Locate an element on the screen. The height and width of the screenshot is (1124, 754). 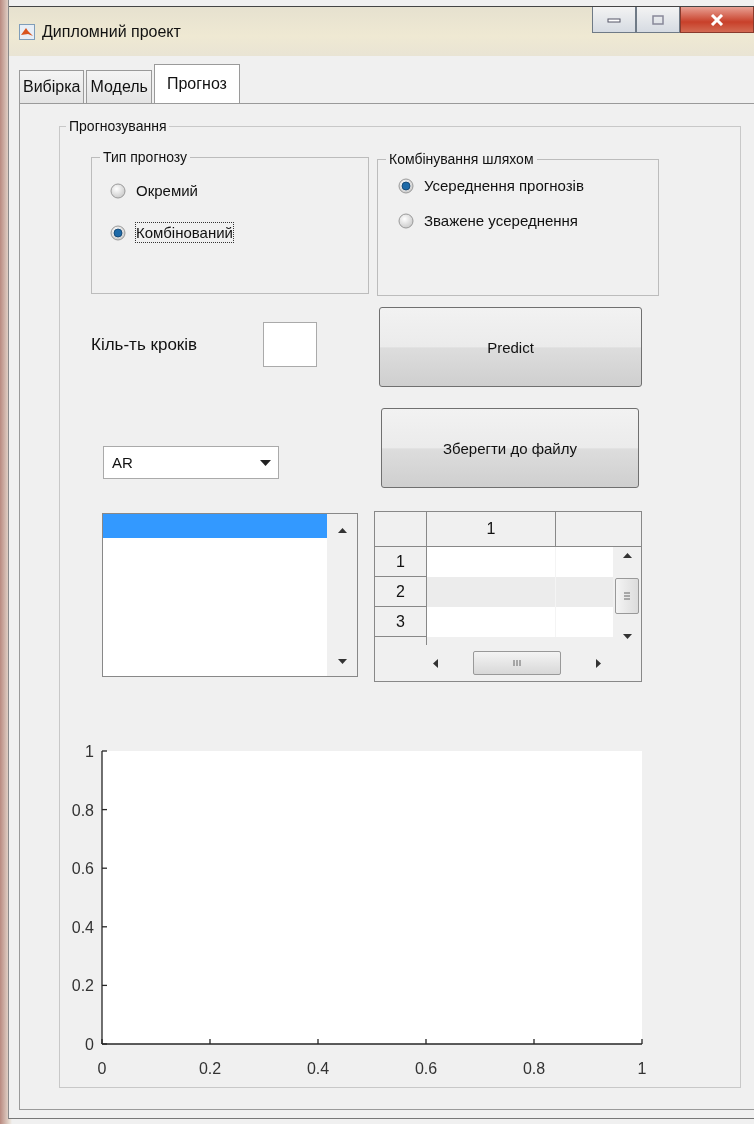
x-tick-label: 0.6 is located at coordinates (426, 1068).